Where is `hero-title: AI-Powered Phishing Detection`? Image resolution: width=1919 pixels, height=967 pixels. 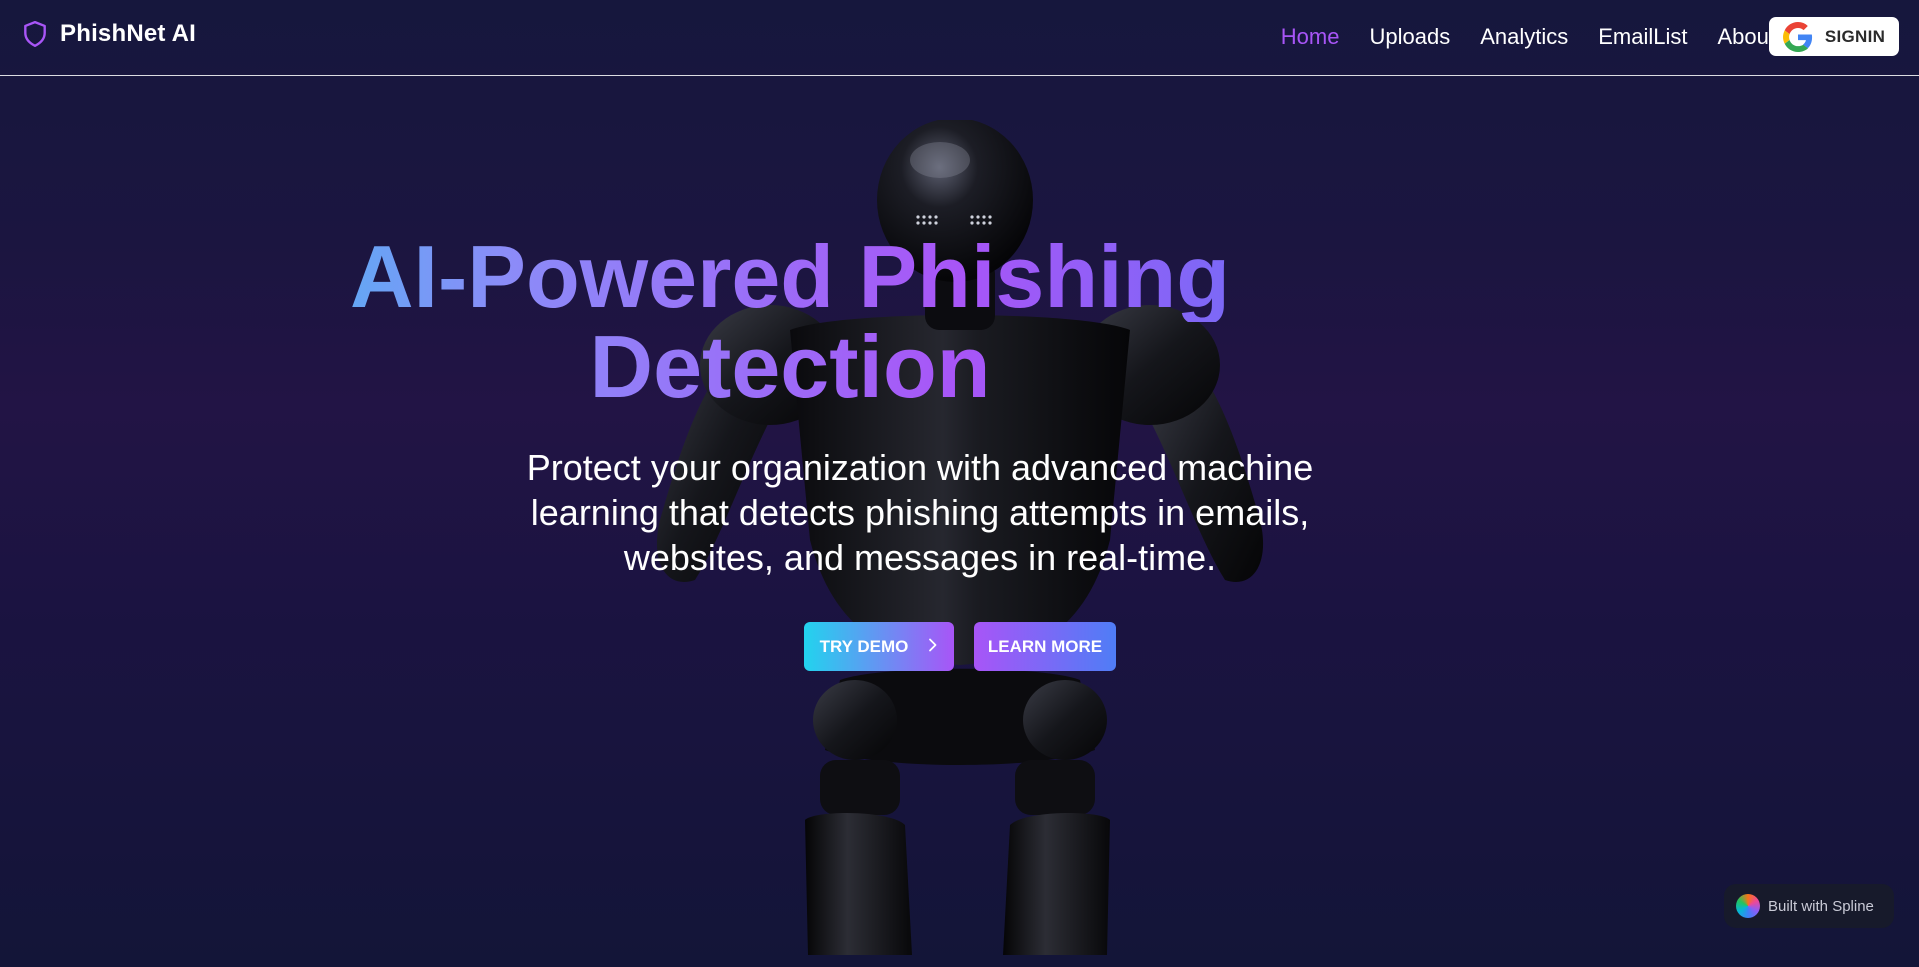 hero-title: AI-Powered Phishing Detection is located at coordinates (925, 322).